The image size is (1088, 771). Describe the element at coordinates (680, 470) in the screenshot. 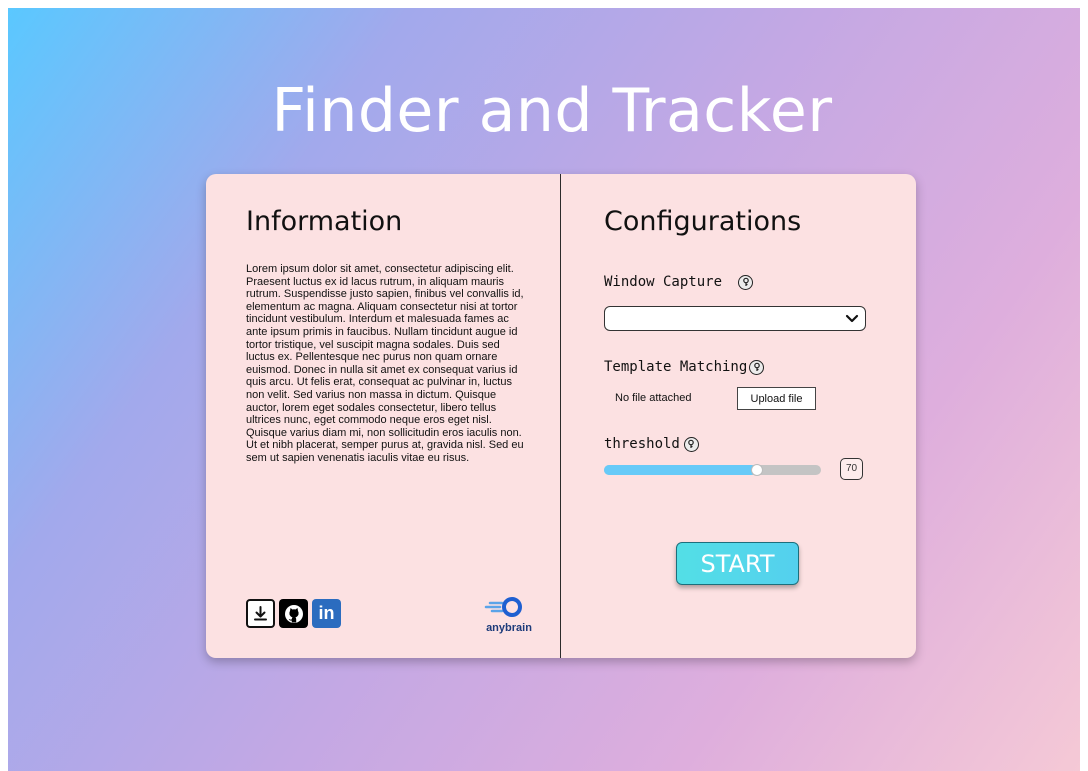

I see `threshold-slider-fill` at that location.